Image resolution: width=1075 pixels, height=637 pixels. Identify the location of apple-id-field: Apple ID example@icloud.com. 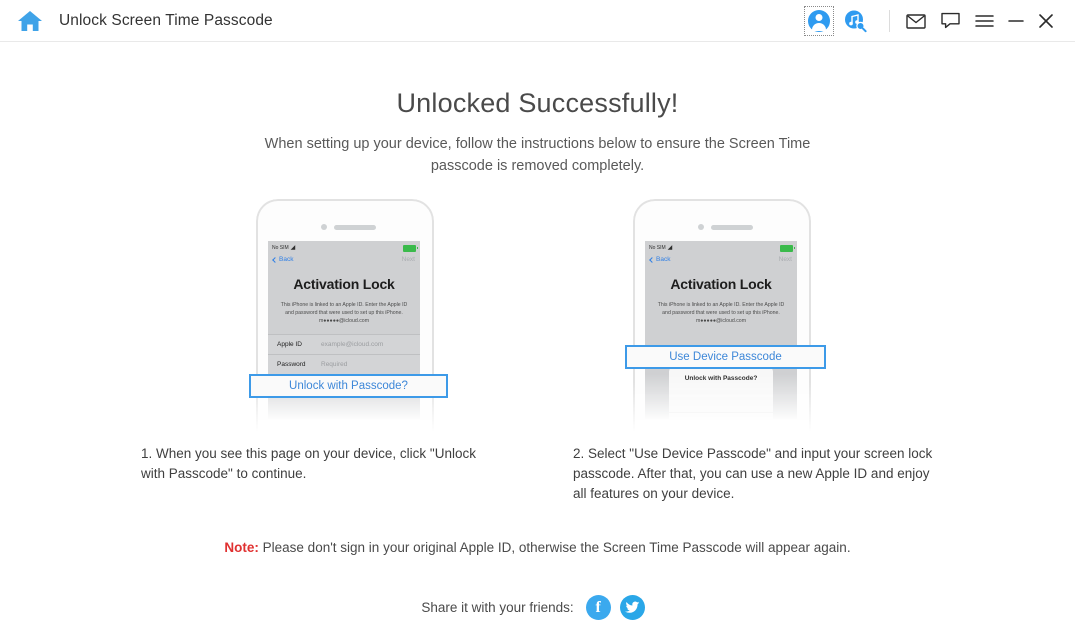
(344, 345).